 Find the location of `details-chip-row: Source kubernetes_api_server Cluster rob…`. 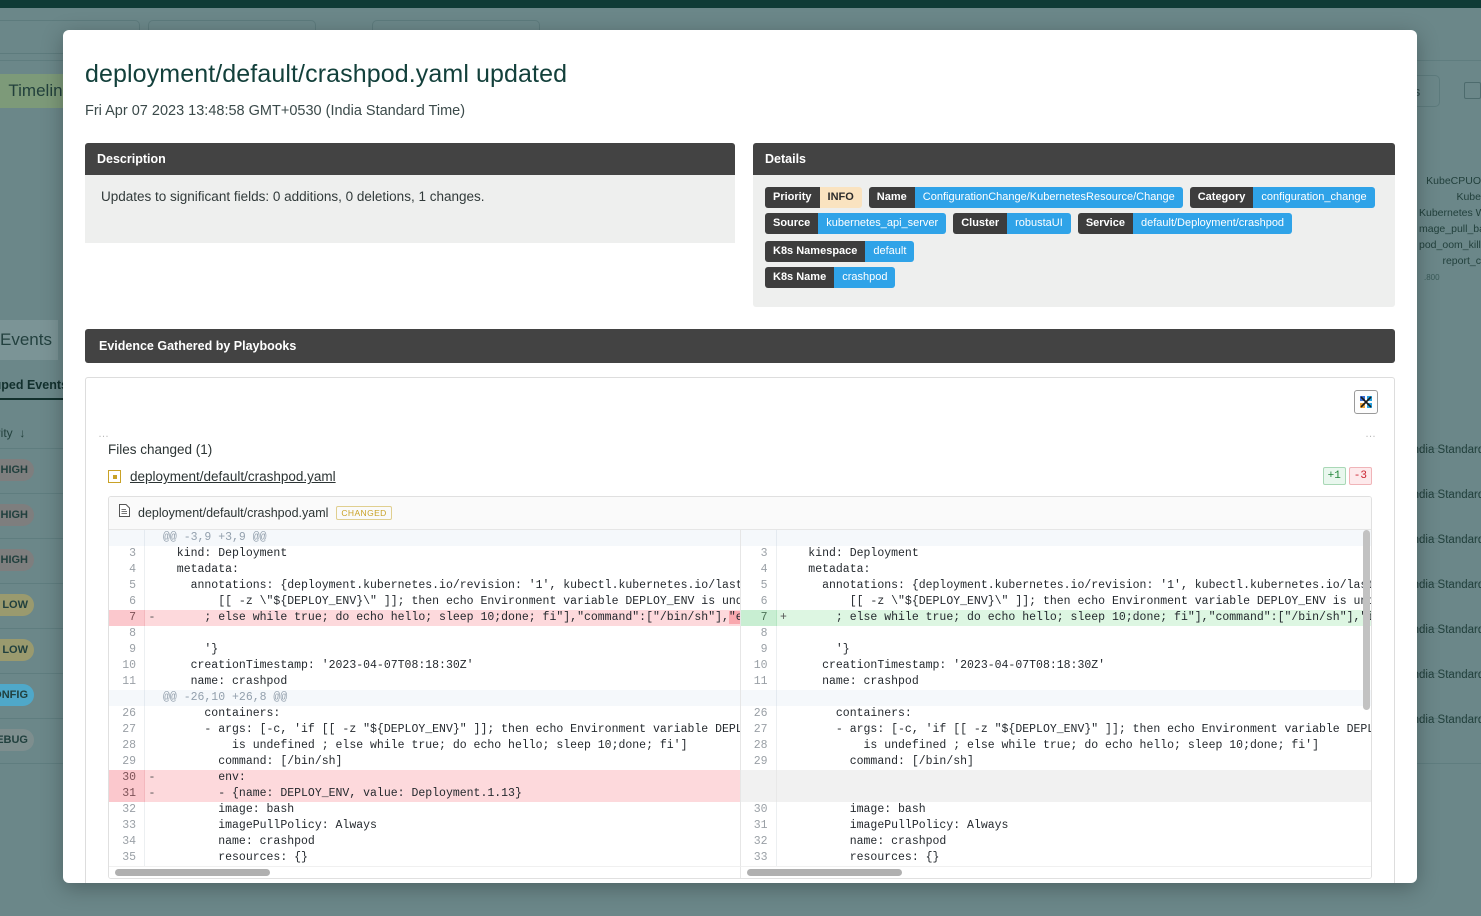

details-chip-row: Source kubernetes_api_server Cluster rob… is located at coordinates (1074, 237).